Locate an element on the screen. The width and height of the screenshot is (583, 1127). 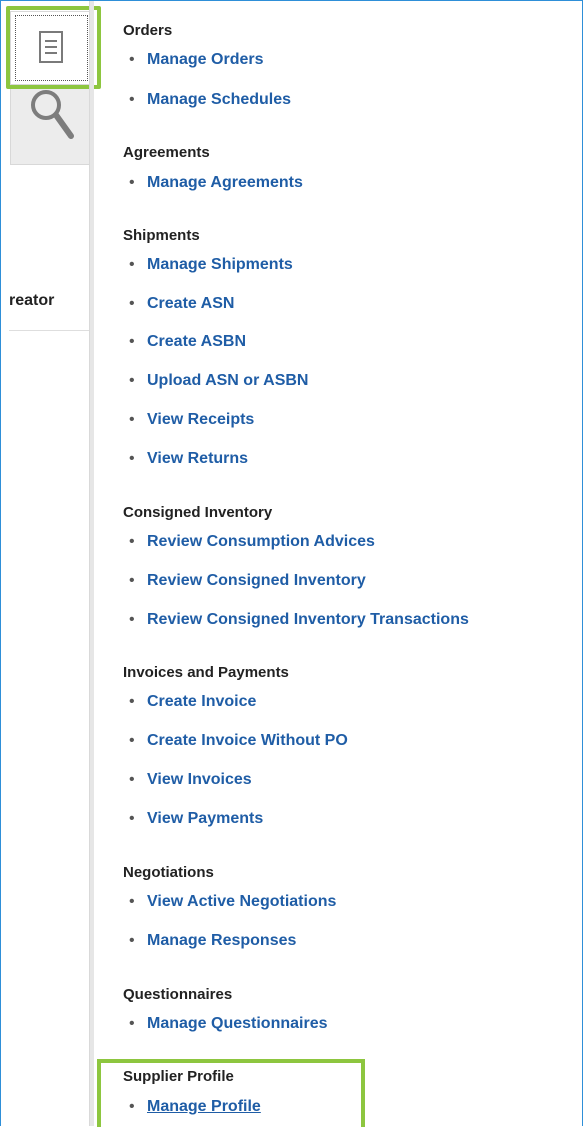
tab-search is located at coordinates (50, 124).